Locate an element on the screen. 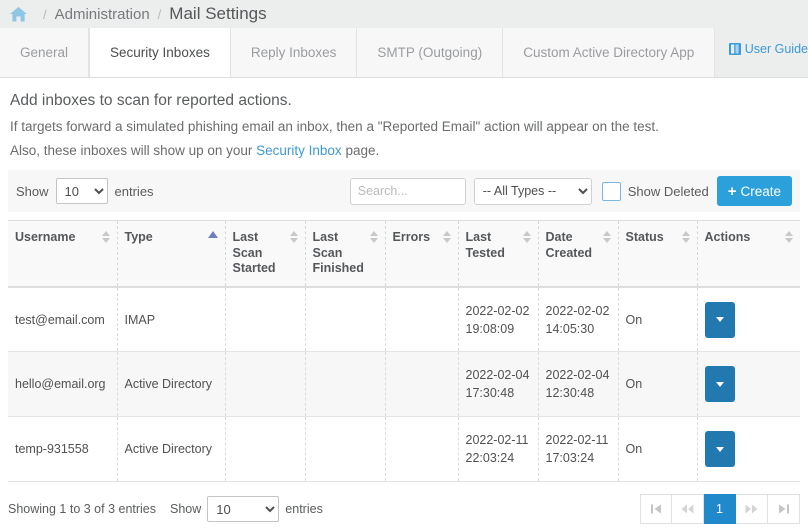  tab-custom-active-directory-app: Custom Active Directory App is located at coordinates (609, 52).